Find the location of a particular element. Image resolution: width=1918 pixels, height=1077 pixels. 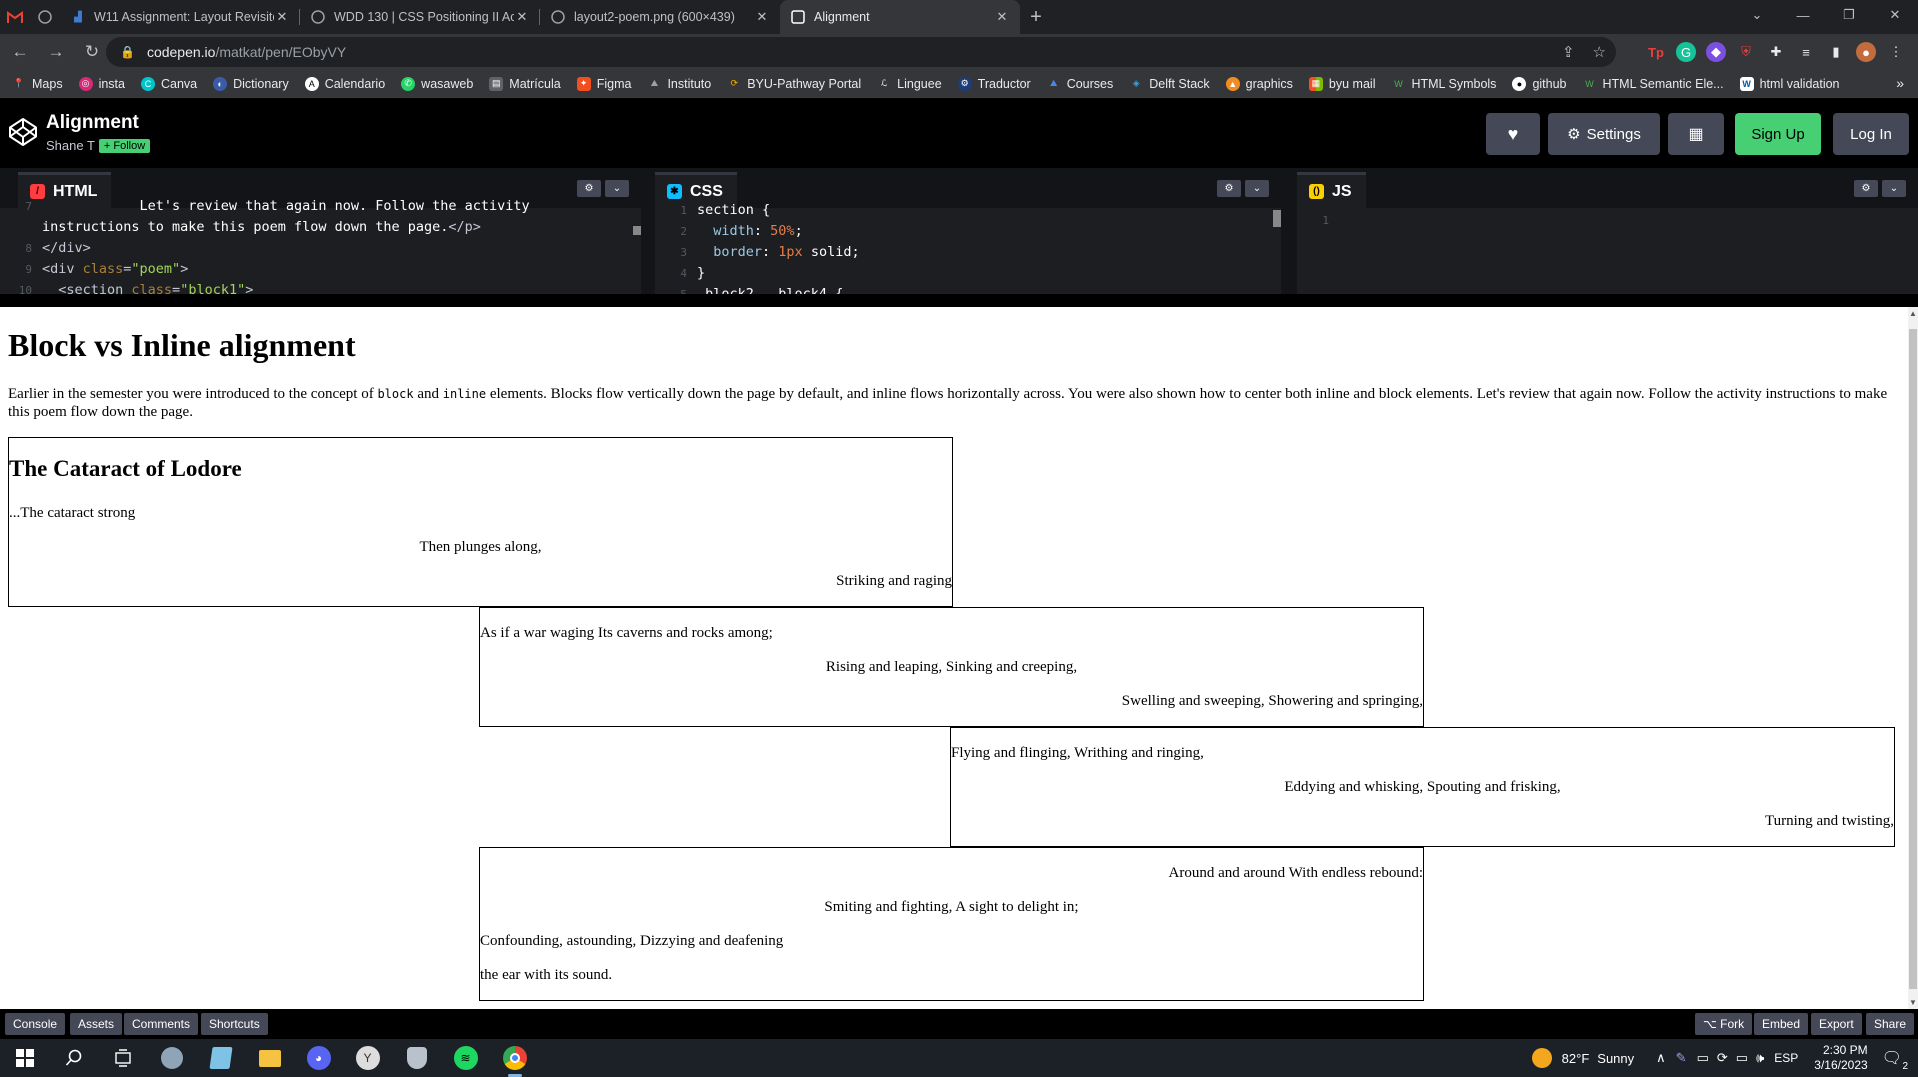

sign-up-button: Sign Up is located at coordinates (1778, 134).